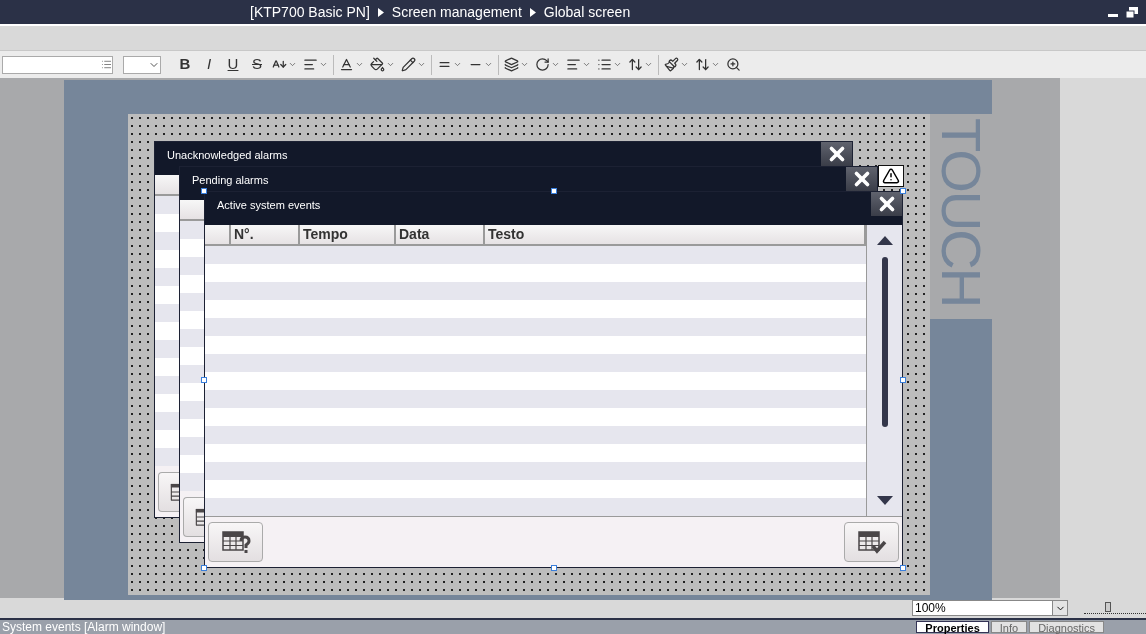 The height and width of the screenshot is (634, 1146). Describe the element at coordinates (1009, 627) in the screenshot. I see `inspector-tab: Info` at that location.